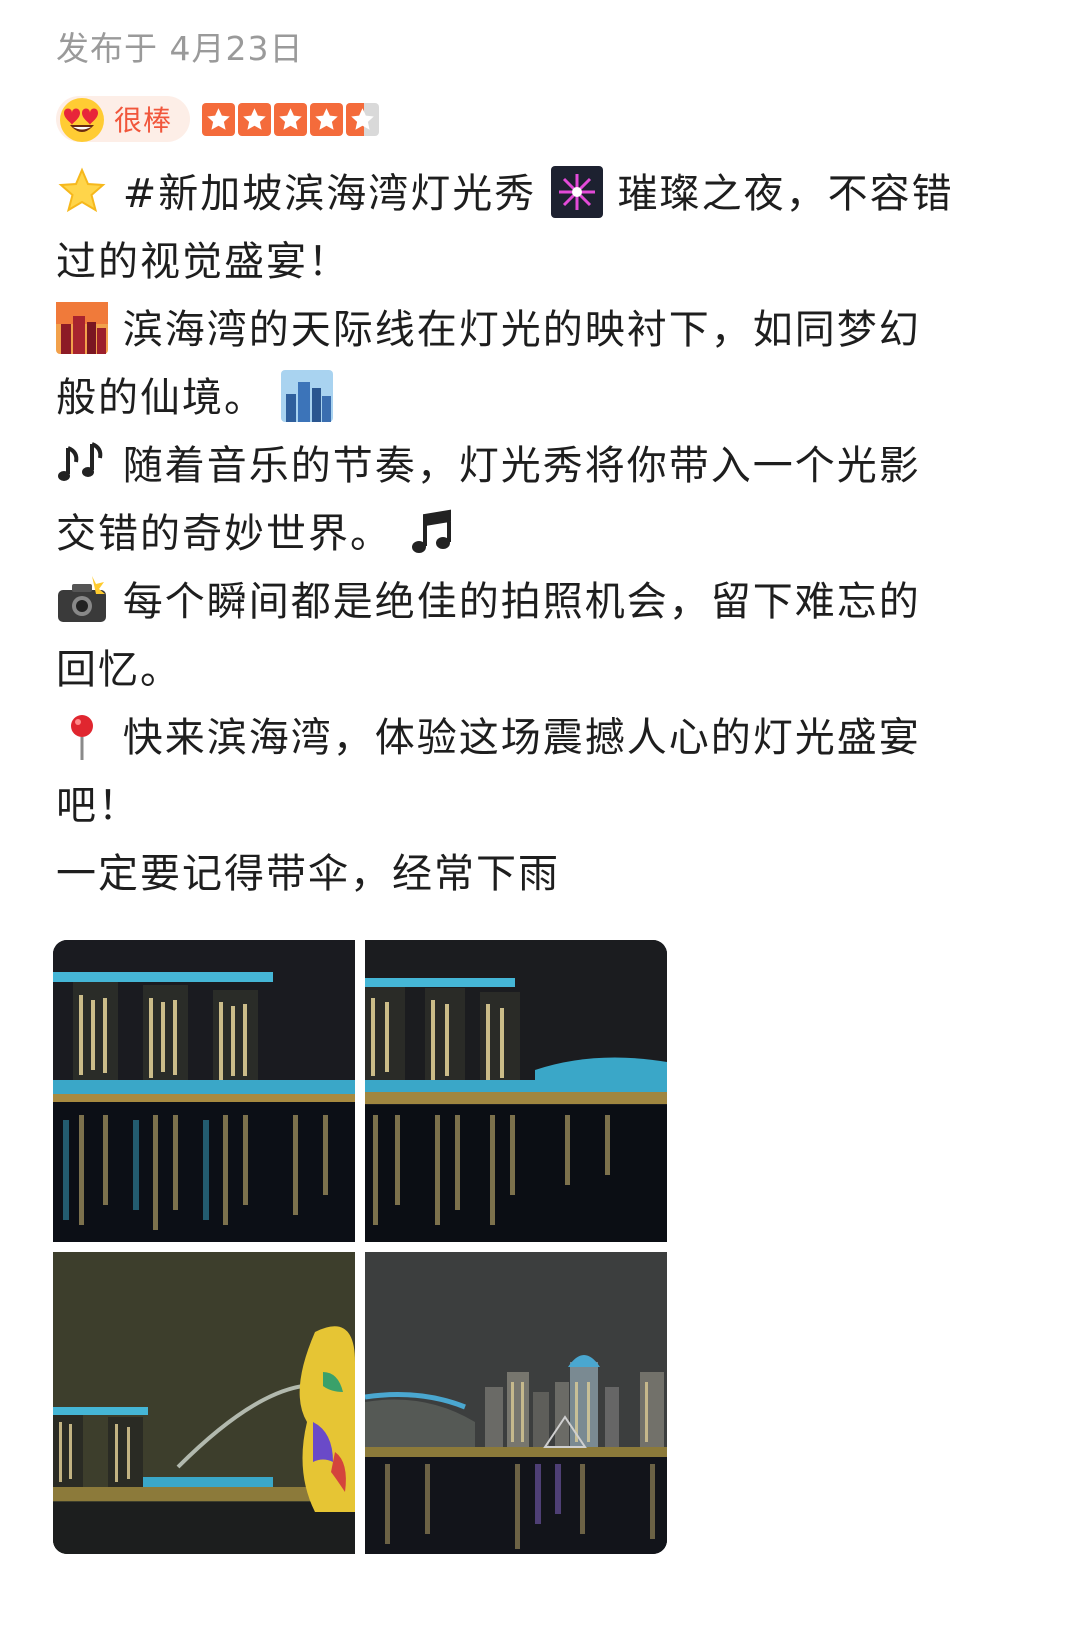 This screenshot has width=1080, height=1650. I want to click on content-line: 般的仙境。, so click(521, 398).